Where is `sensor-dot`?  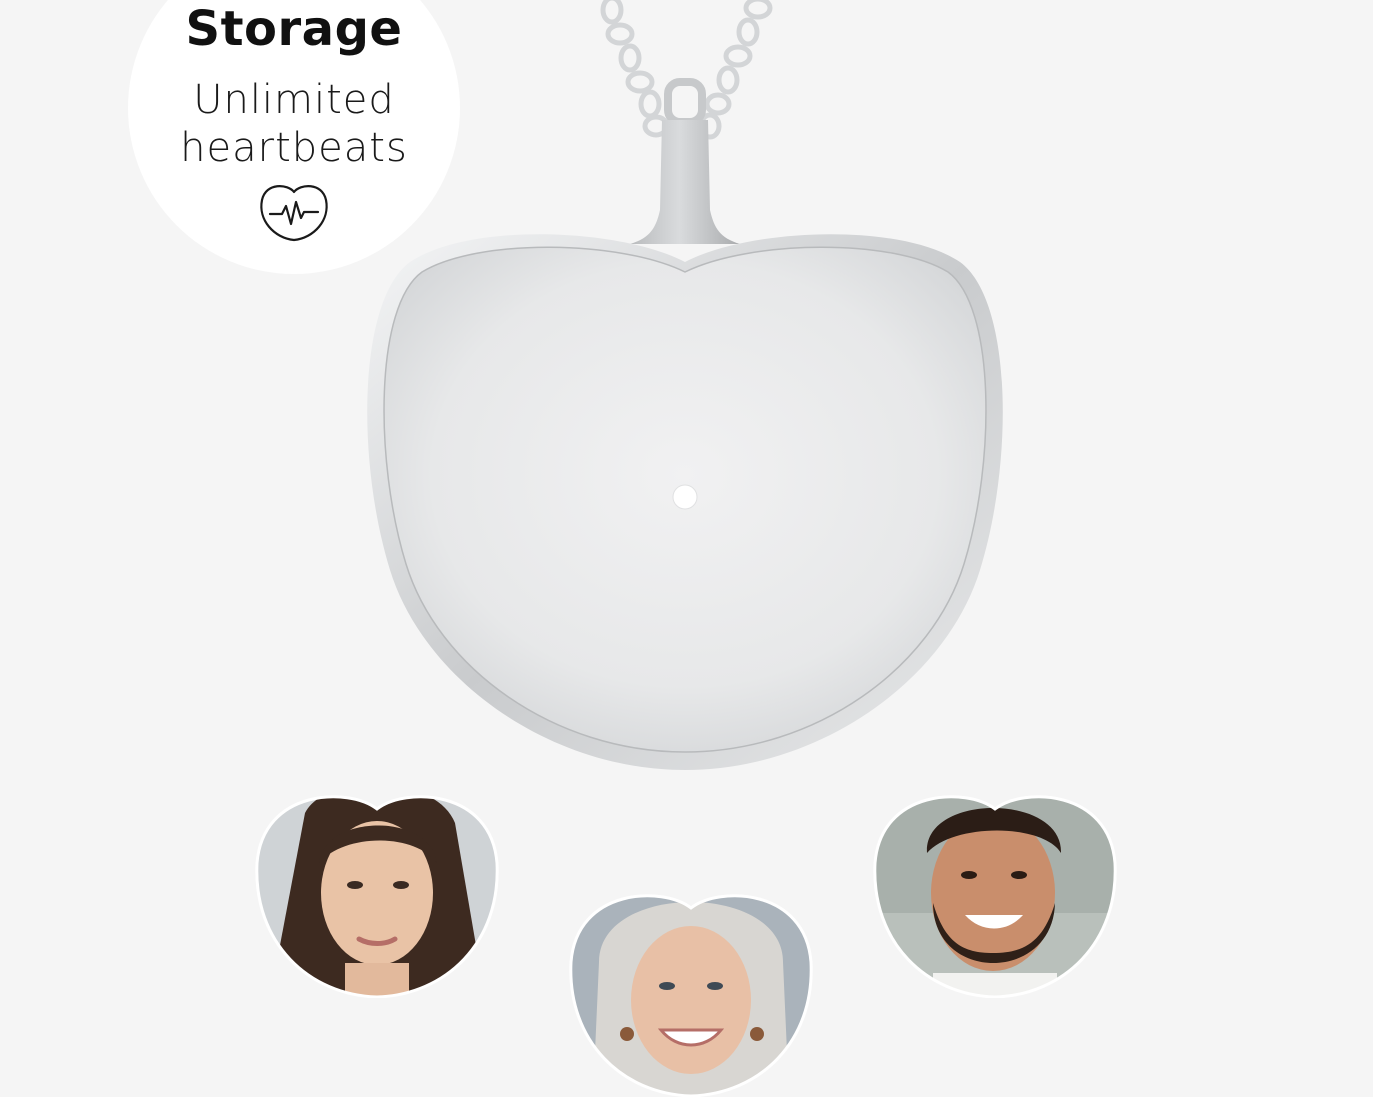
sensor-dot is located at coordinates (685, 497).